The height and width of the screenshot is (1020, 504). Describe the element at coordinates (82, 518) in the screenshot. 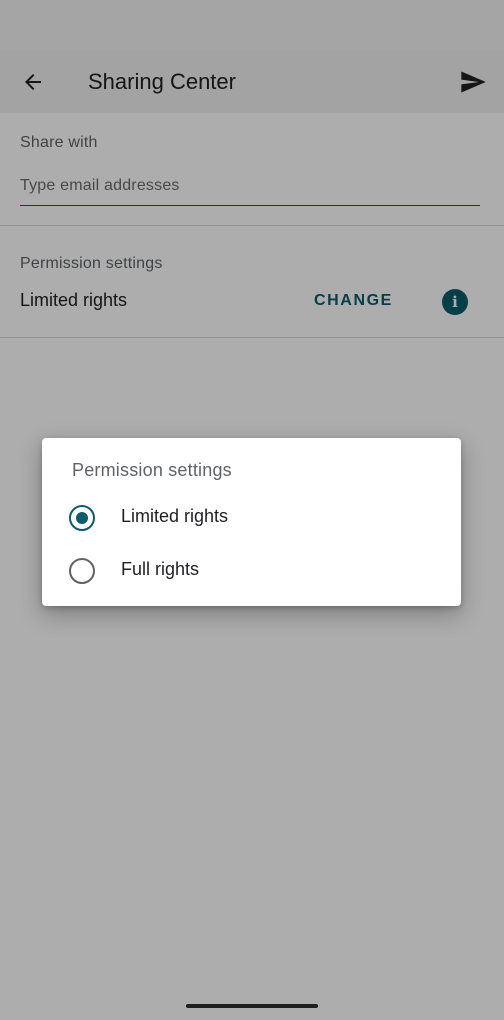

I see `radio-button-checked` at that location.